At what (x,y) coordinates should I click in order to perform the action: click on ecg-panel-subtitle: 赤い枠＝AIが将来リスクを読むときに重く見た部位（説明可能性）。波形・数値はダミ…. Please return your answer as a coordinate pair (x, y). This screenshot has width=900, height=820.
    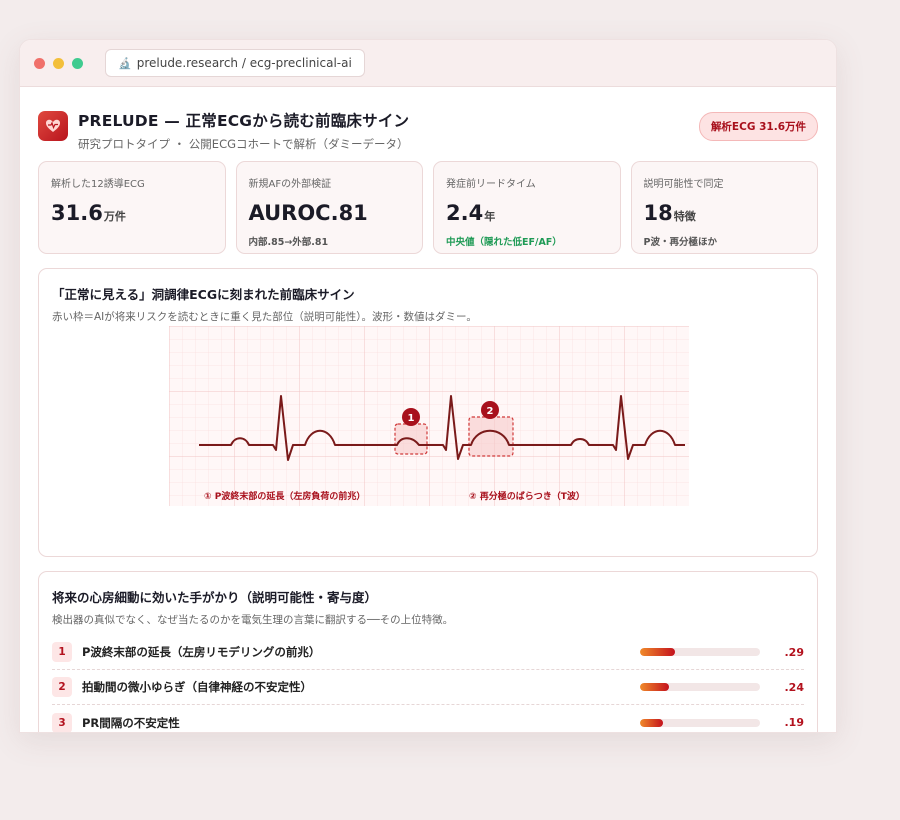
    Looking at the image, I should click on (264, 317).